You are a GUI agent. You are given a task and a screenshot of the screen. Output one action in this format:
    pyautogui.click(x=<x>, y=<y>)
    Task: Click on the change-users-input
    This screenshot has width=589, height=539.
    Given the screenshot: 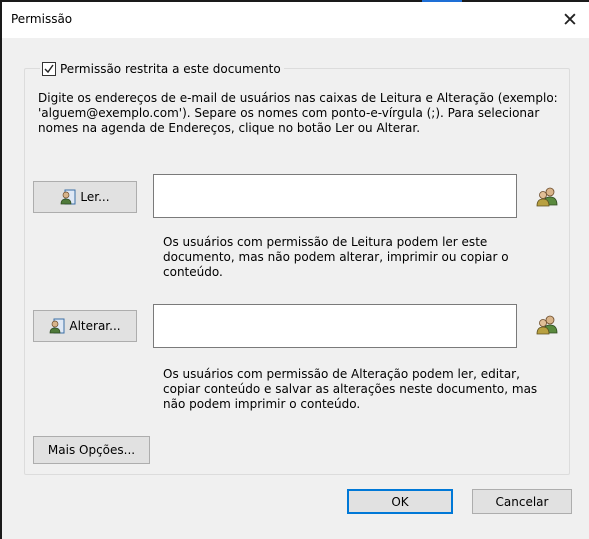 What is the action you would take?
    pyautogui.click(x=335, y=326)
    